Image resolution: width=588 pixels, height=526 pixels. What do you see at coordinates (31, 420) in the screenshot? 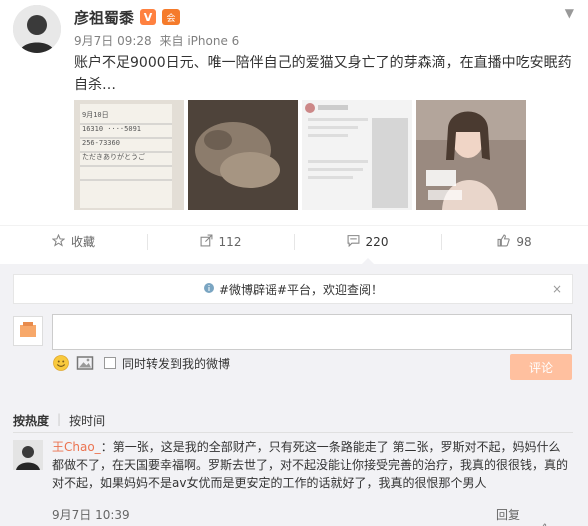
I see `sort-by-hot: 按热度` at bounding box center [31, 420].